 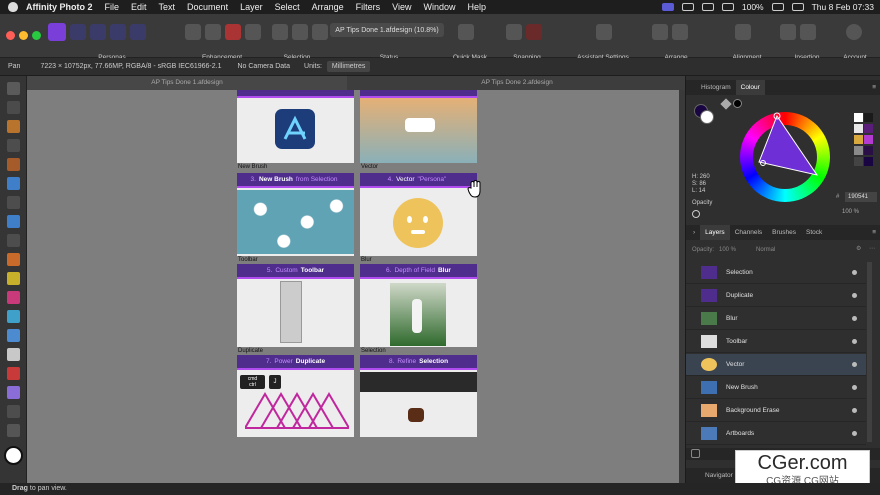 What do you see at coordinates (13, 126) in the screenshot?
I see `brush-tool-icon` at bounding box center [13, 126].